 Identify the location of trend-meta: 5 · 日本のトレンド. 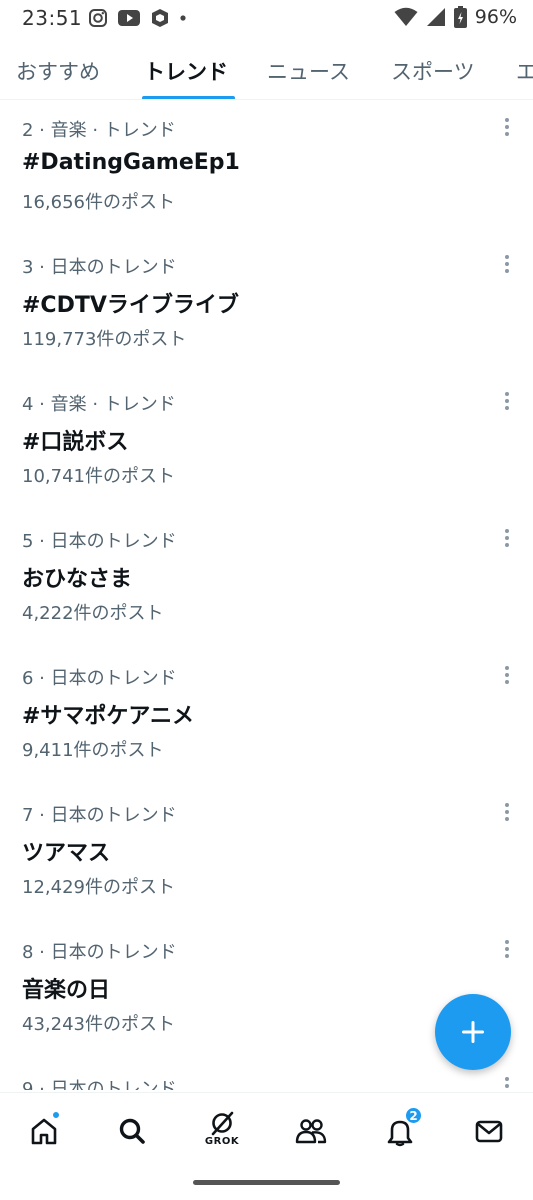
(99, 541).